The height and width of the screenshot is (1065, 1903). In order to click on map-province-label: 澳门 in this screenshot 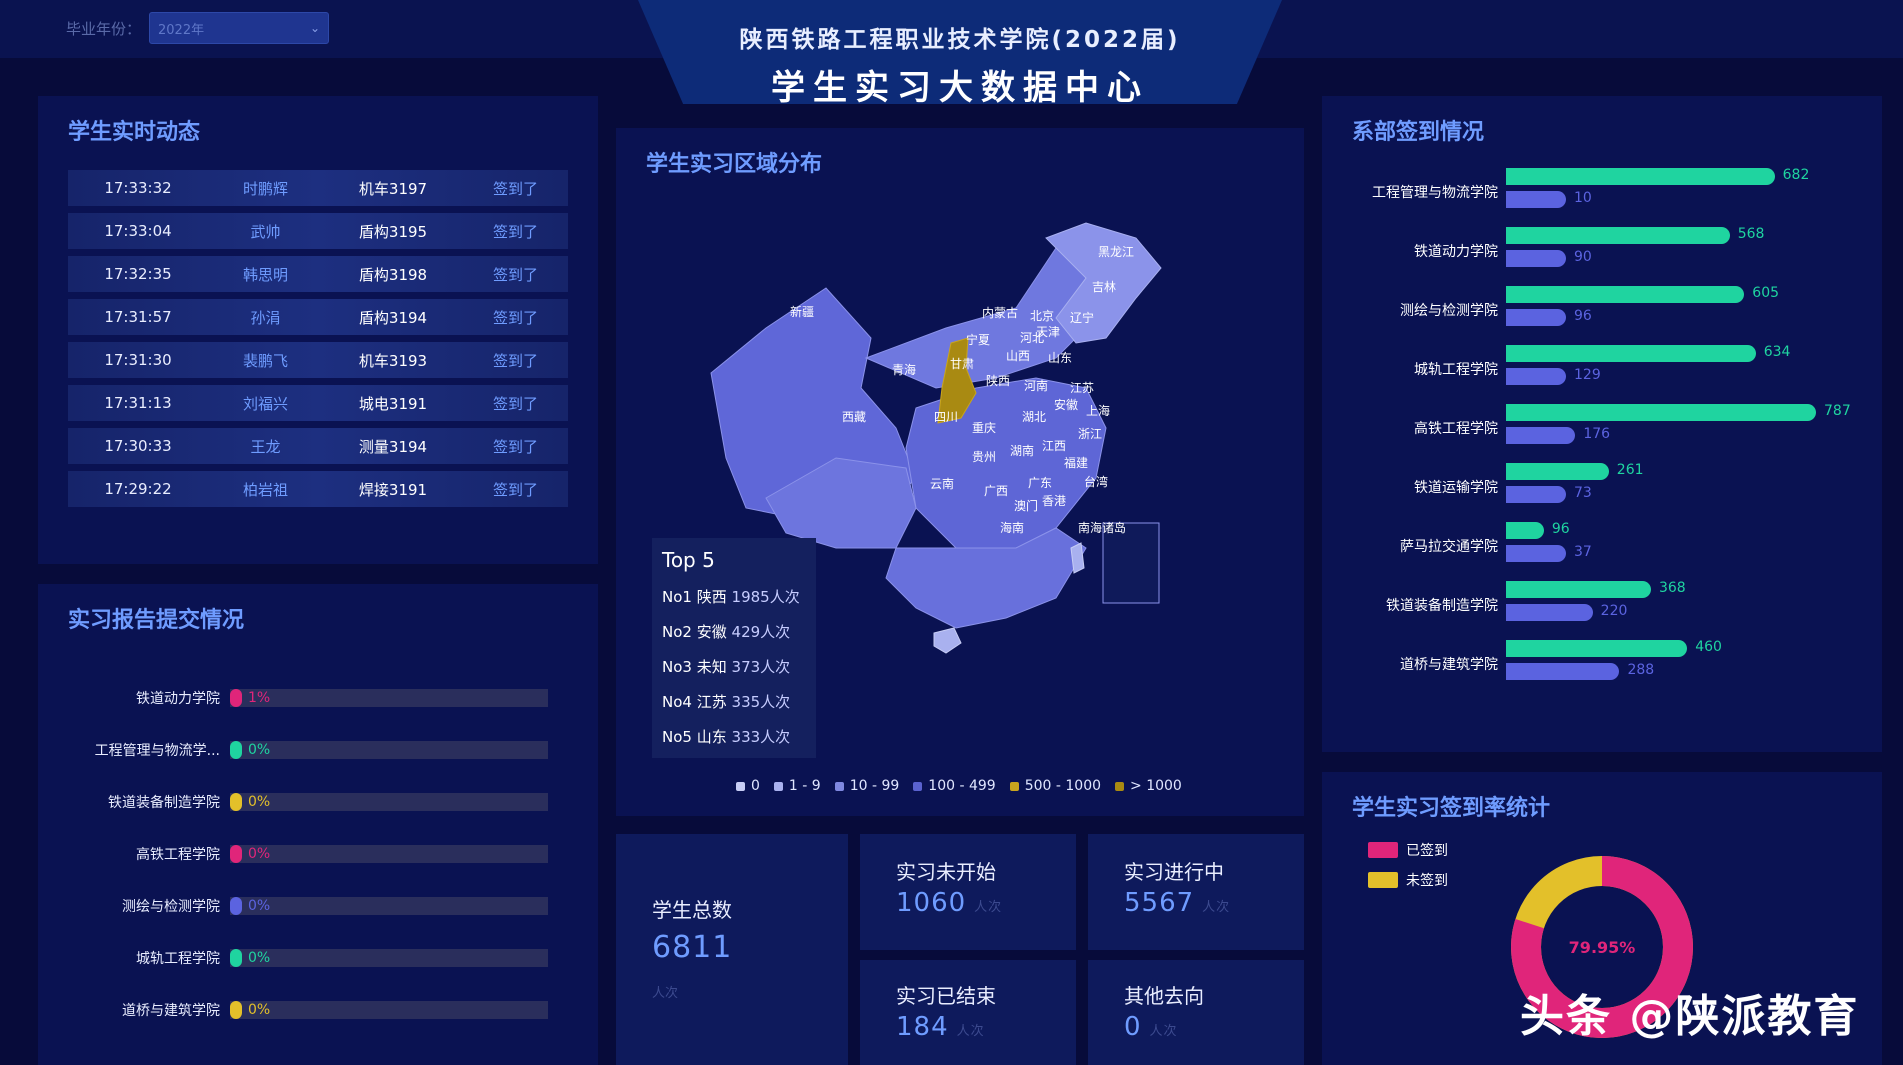, I will do `click(1026, 505)`.